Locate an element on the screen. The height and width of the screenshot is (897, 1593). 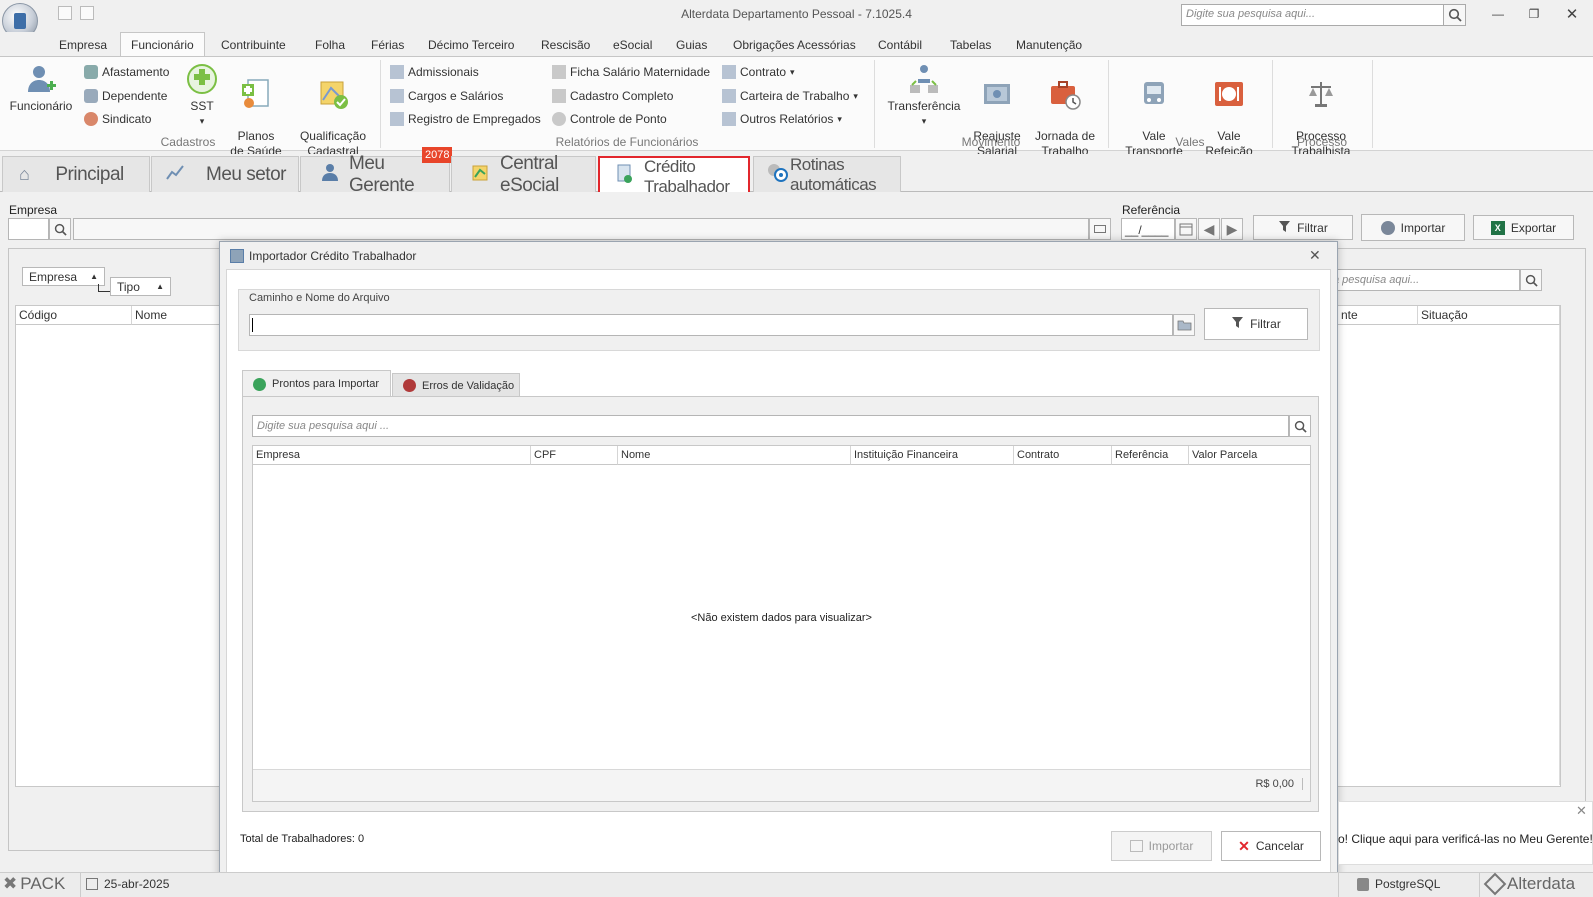
column-situacao: Situação is located at coordinates (1489, 315).